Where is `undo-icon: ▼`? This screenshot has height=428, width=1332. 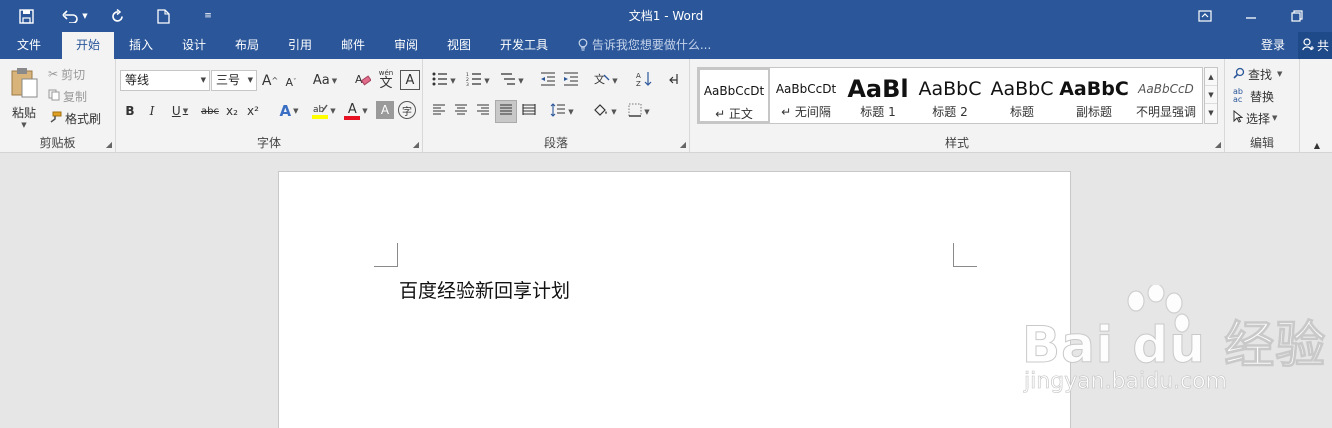 undo-icon: ▼ is located at coordinates (75, 16).